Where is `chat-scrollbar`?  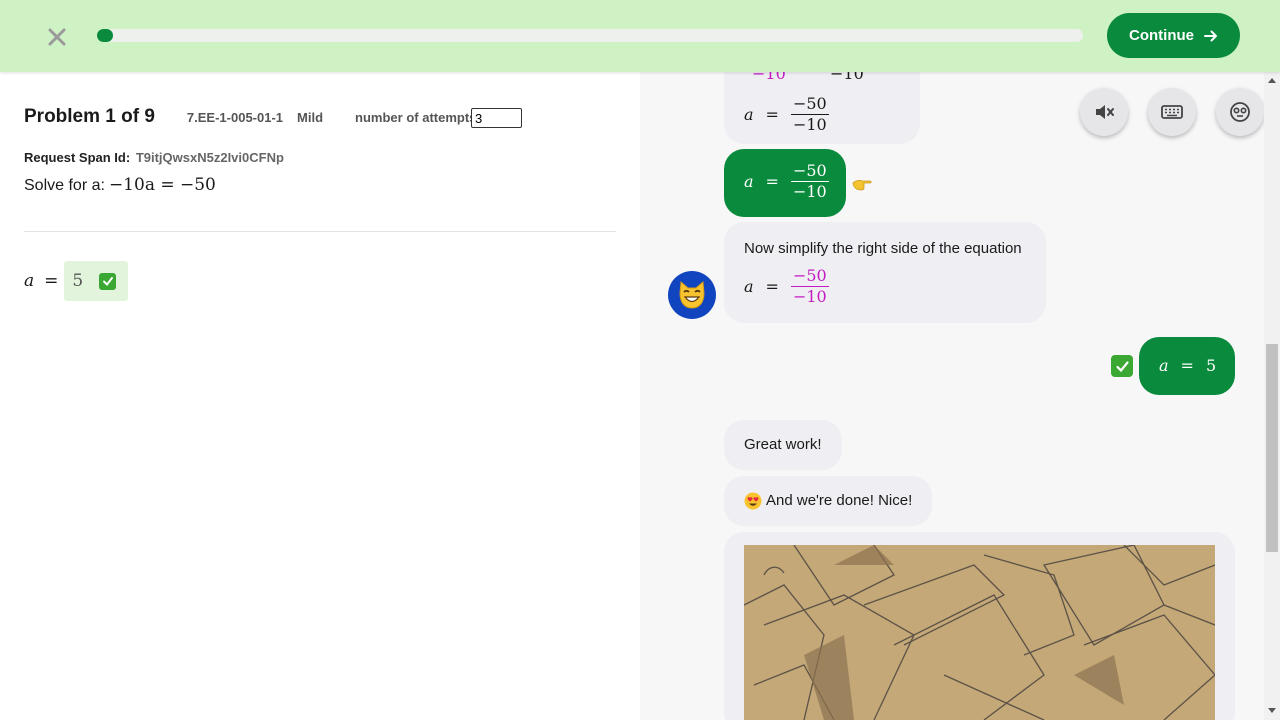 chat-scrollbar is located at coordinates (1272, 396).